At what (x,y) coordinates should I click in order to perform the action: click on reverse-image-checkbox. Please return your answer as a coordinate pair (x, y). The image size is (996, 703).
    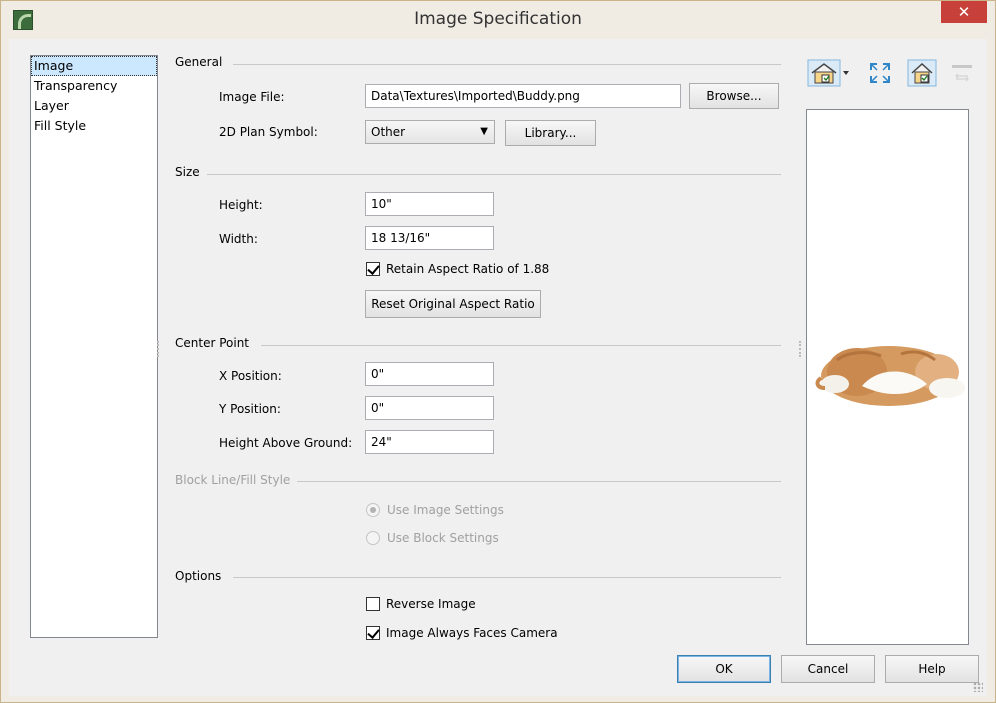
    Looking at the image, I should click on (373, 604).